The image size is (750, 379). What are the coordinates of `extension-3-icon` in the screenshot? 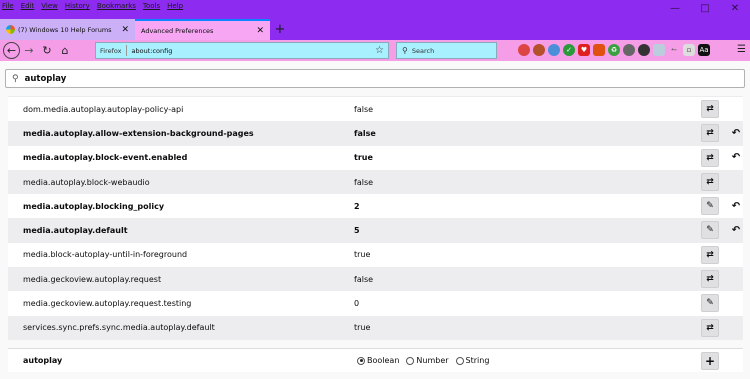 It's located at (554, 50).